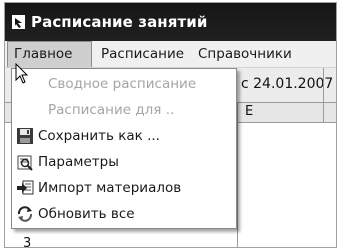 The image size is (341, 248). I want to click on menu-item-import-materials: Импорт материалов, so click(124, 188).